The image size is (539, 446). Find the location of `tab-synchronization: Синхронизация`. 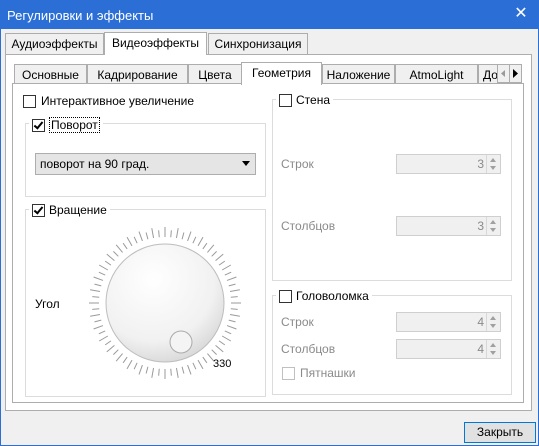

tab-synchronization: Синхронизация is located at coordinates (258, 43).